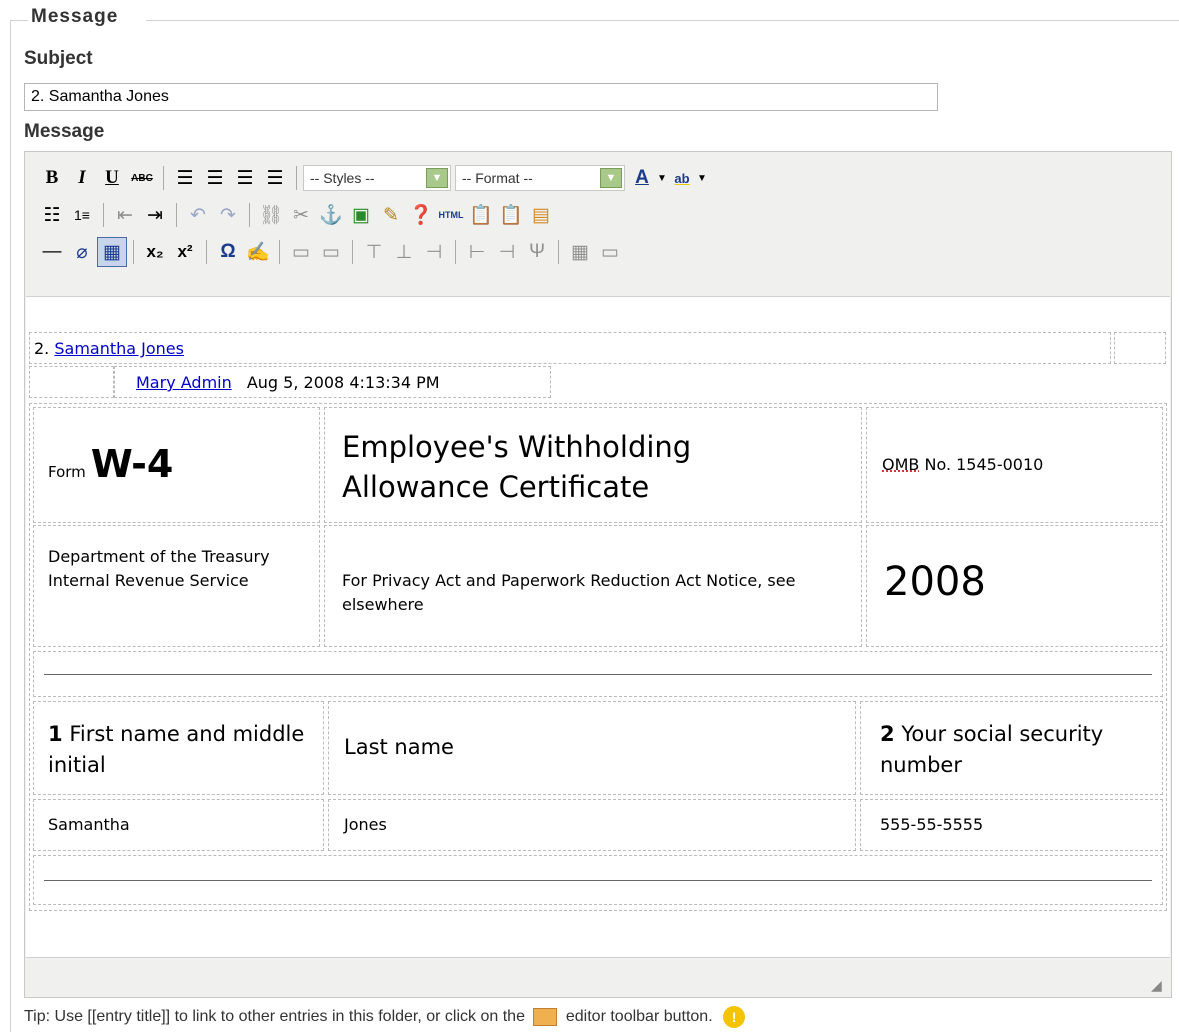 Image resolution: width=1179 pixels, height=1032 pixels. Describe the element at coordinates (399, 747) in the screenshot. I see `last-name-header: Last name` at that location.